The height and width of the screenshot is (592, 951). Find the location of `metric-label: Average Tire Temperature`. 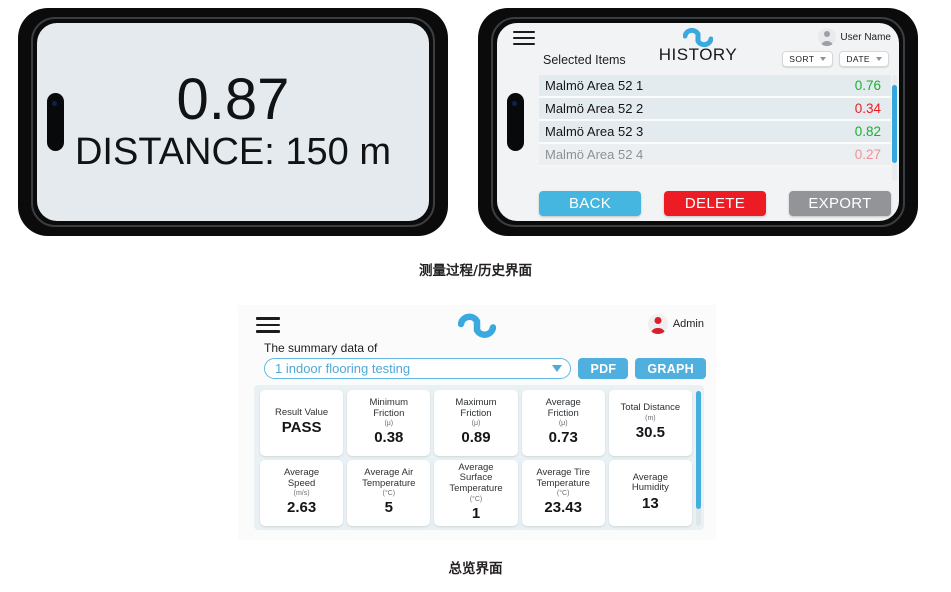

metric-label: Average Tire Temperature is located at coordinates (563, 477).